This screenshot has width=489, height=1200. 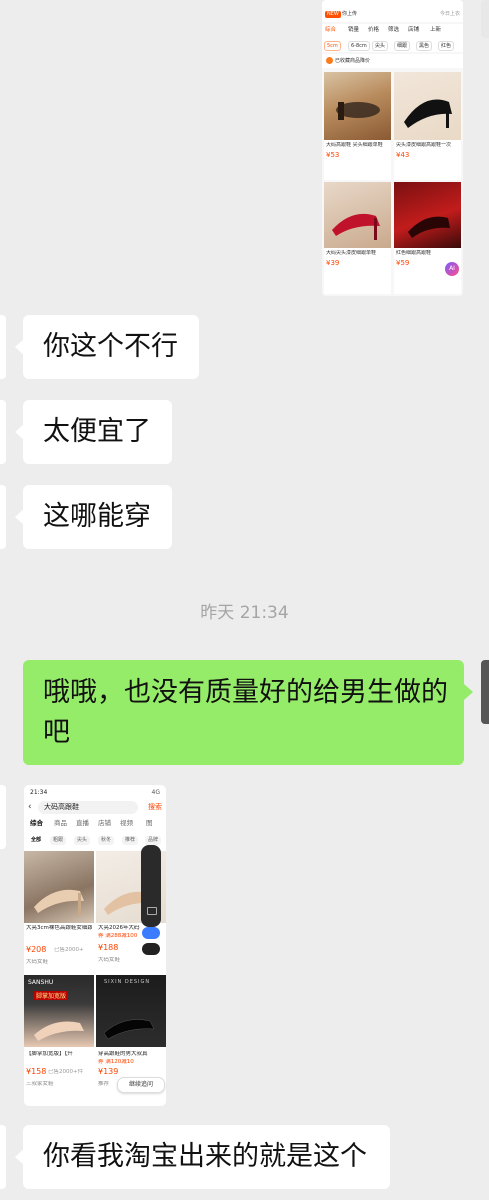 I want to click on promo-banner: 已收藏商品降价, so click(x=392, y=61).